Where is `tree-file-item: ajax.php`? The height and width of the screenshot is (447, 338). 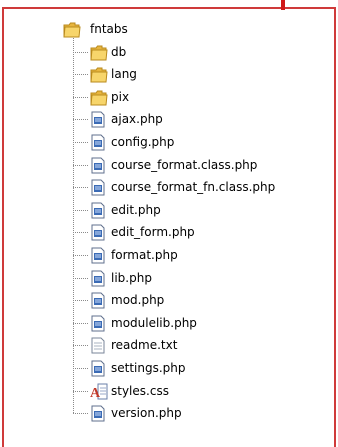 tree-file-item: ajax.php is located at coordinates (169, 119).